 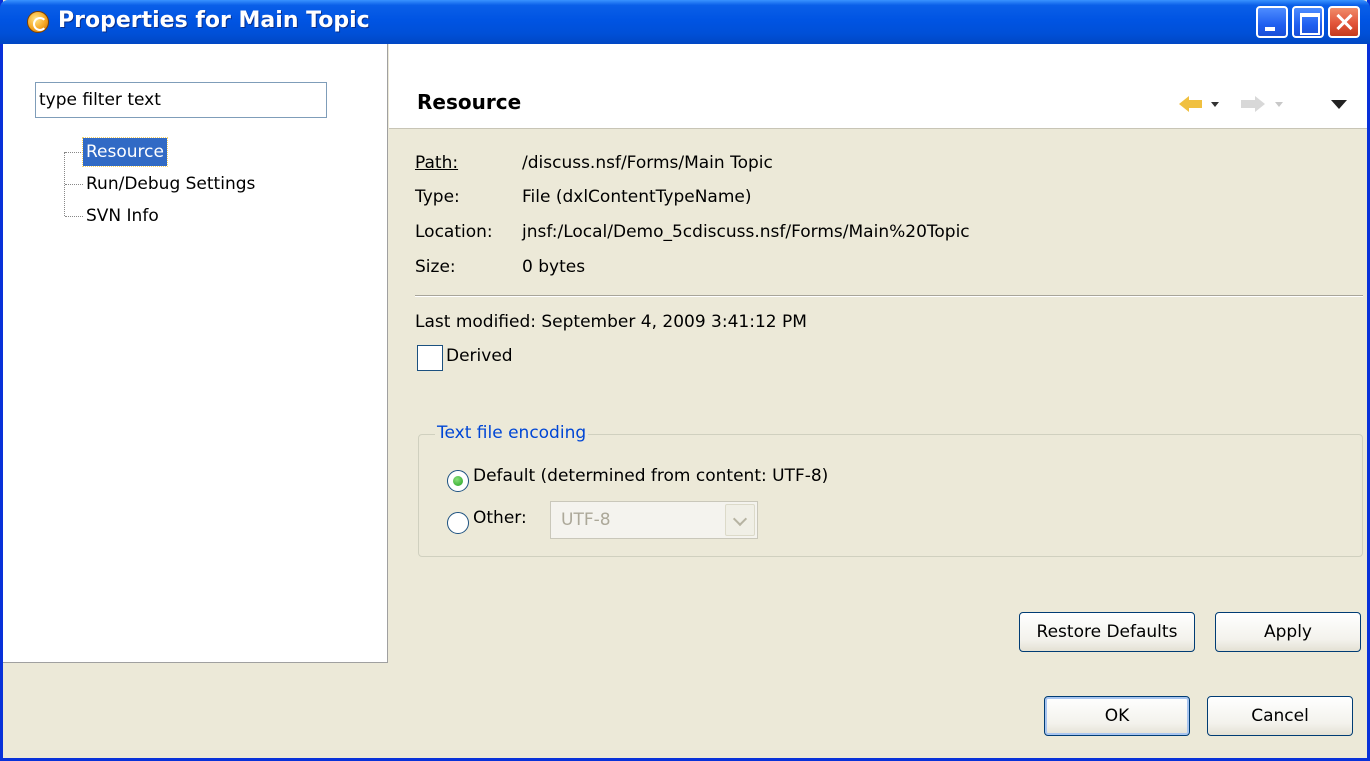 What do you see at coordinates (1339, 104) in the screenshot?
I see `view-menu-icon` at bounding box center [1339, 104].